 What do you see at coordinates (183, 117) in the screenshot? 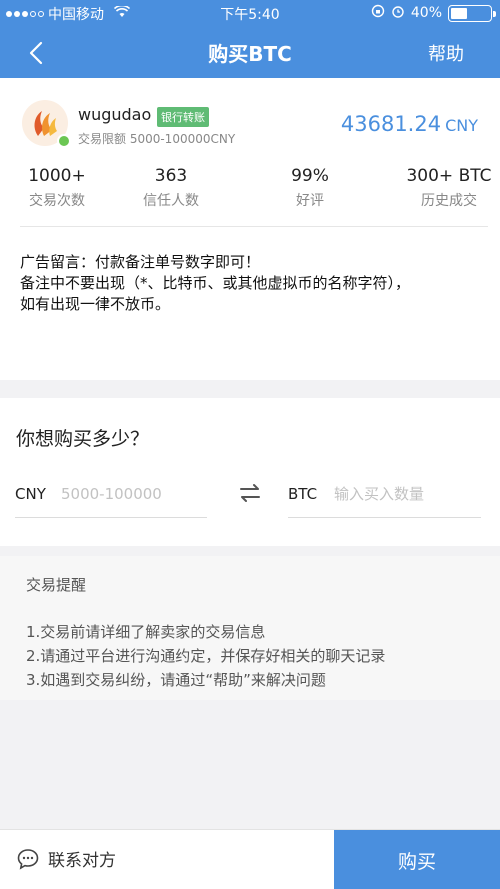
I see `payment-method-badge: 银行转账` at bounding box center [183, 117].